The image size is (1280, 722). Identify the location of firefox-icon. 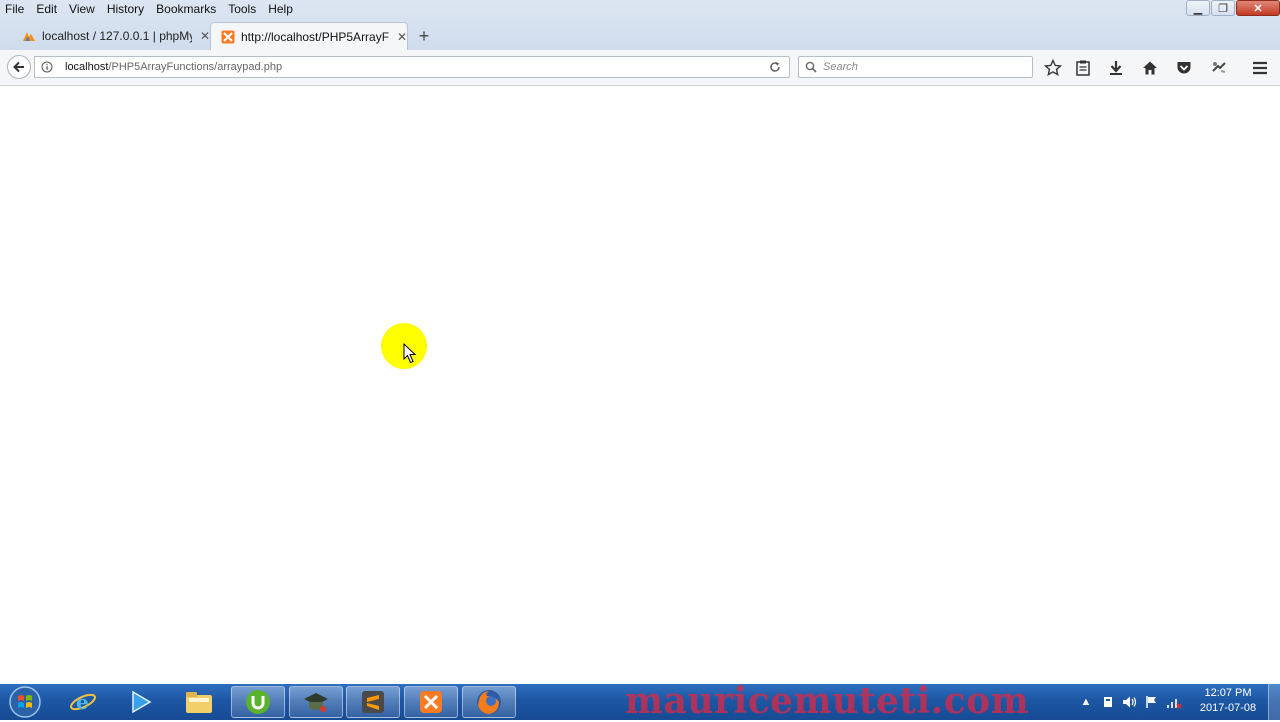
(489, 702).